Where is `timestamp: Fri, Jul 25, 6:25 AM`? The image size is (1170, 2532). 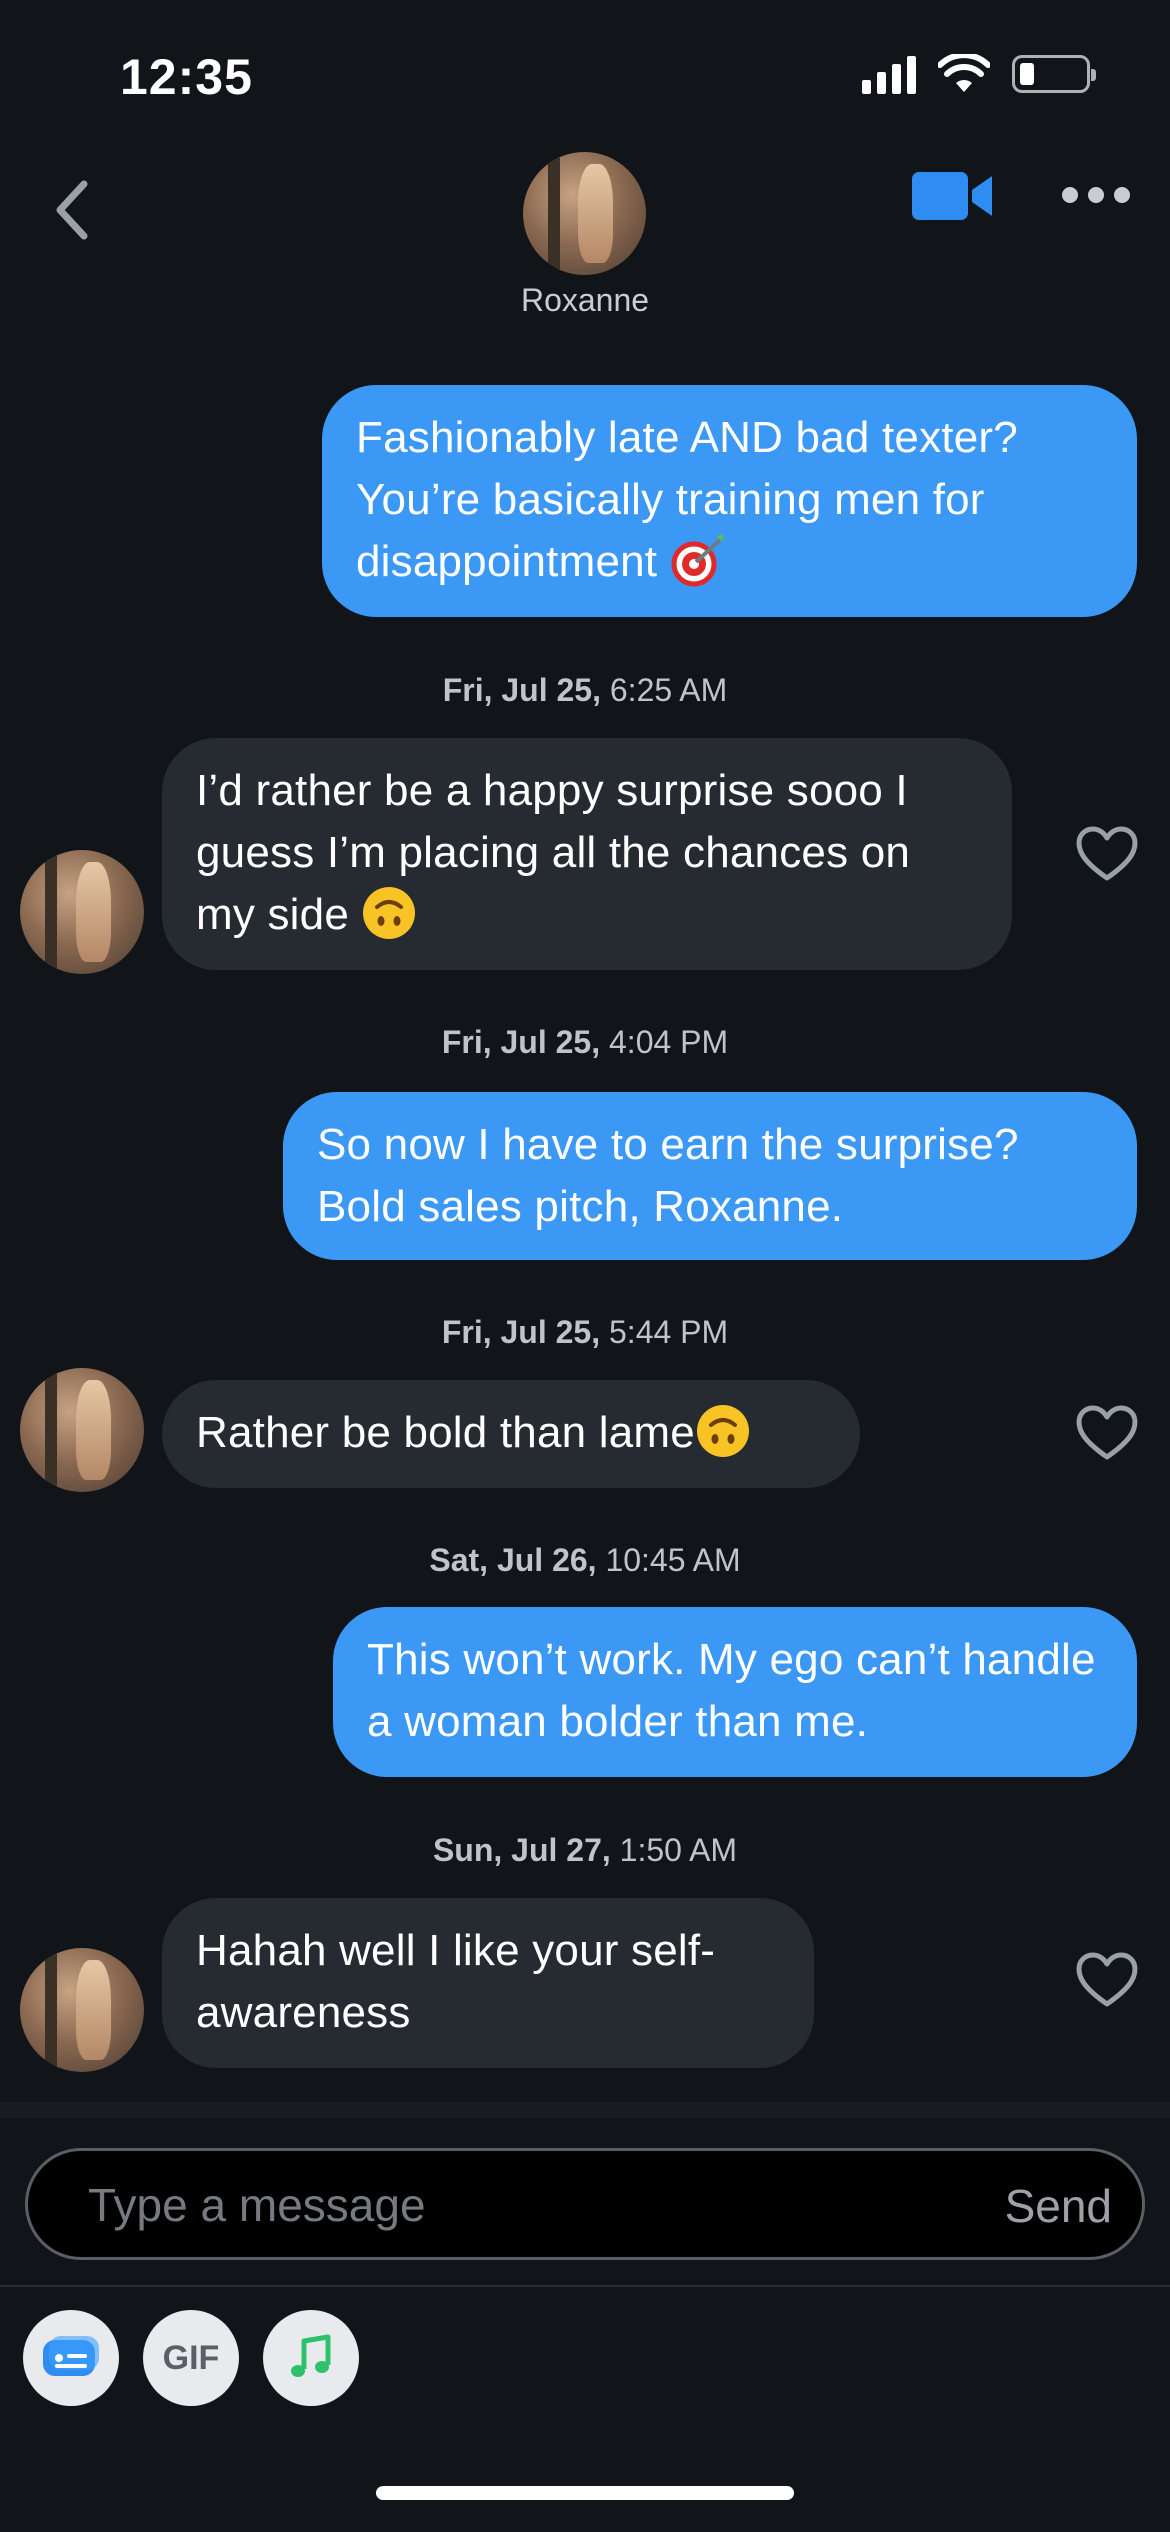
timestamp: Fri, Jul 25, 6:25 AM is located at coordinates (585, 690).